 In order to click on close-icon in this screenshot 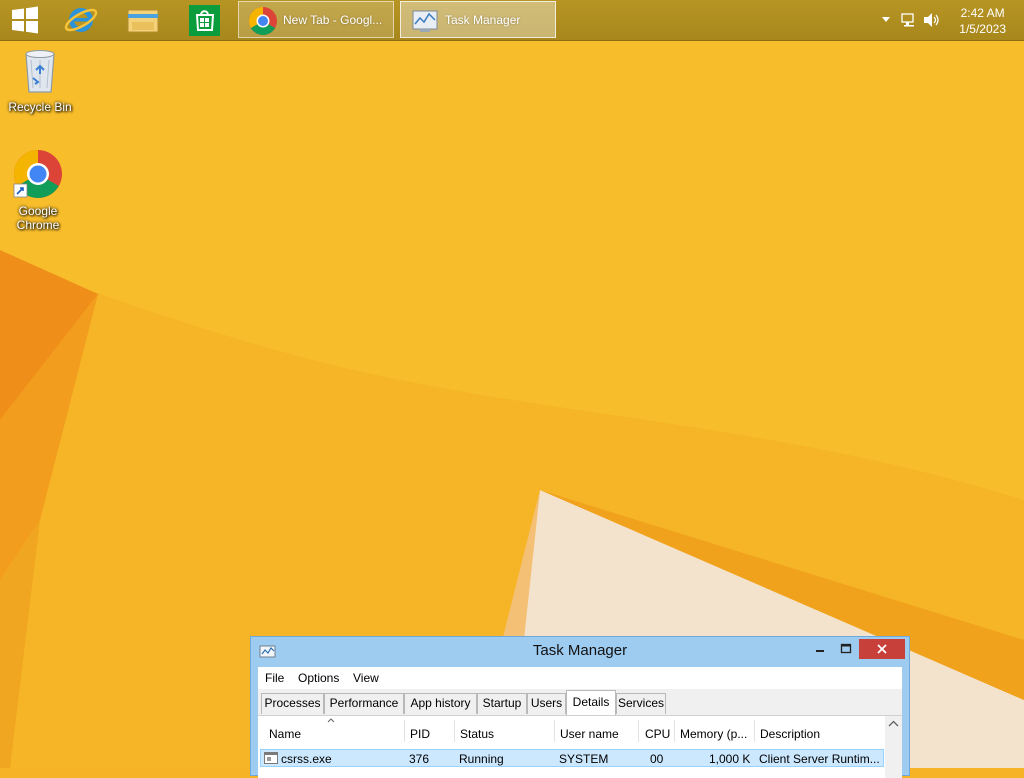, I will do `click(882, 649)`.